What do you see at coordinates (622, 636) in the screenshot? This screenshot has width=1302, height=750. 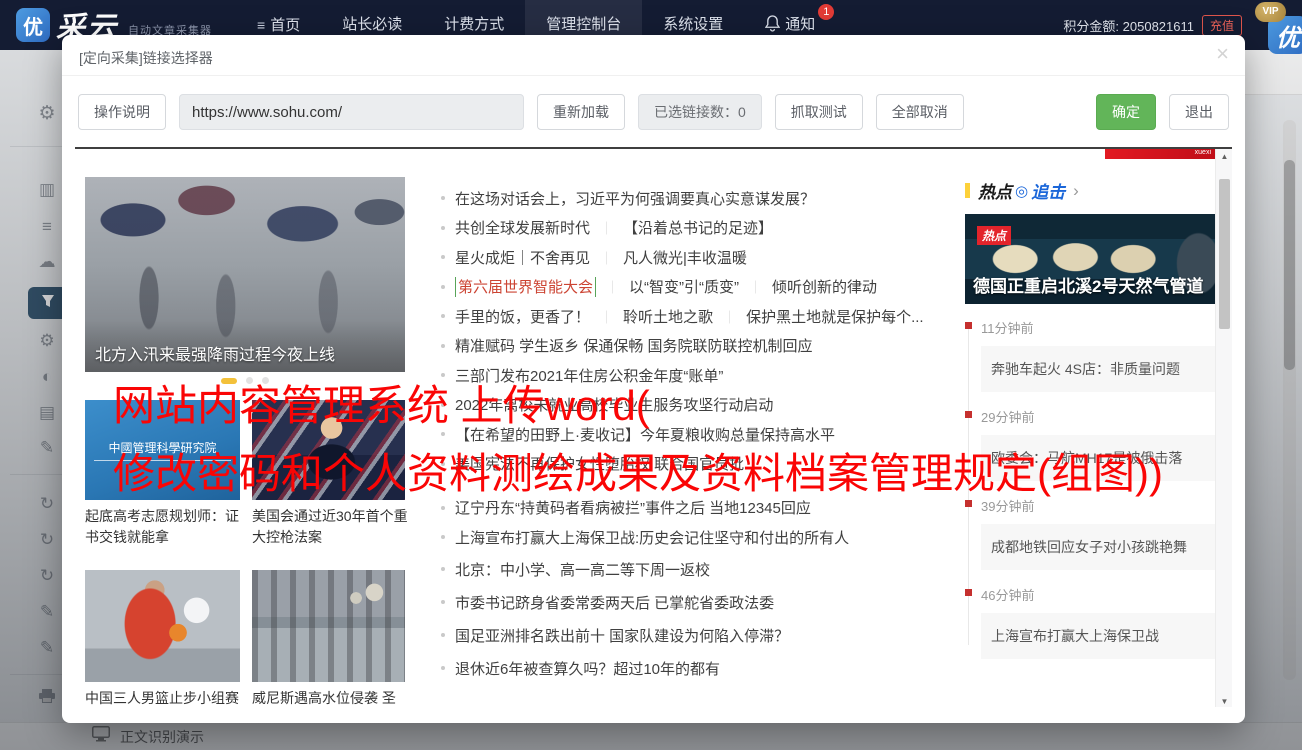 I see `headline-text: 国足亚洲排名跌出前十 国家队建设为何陷入停滞？` at bounding box center [622, 636].